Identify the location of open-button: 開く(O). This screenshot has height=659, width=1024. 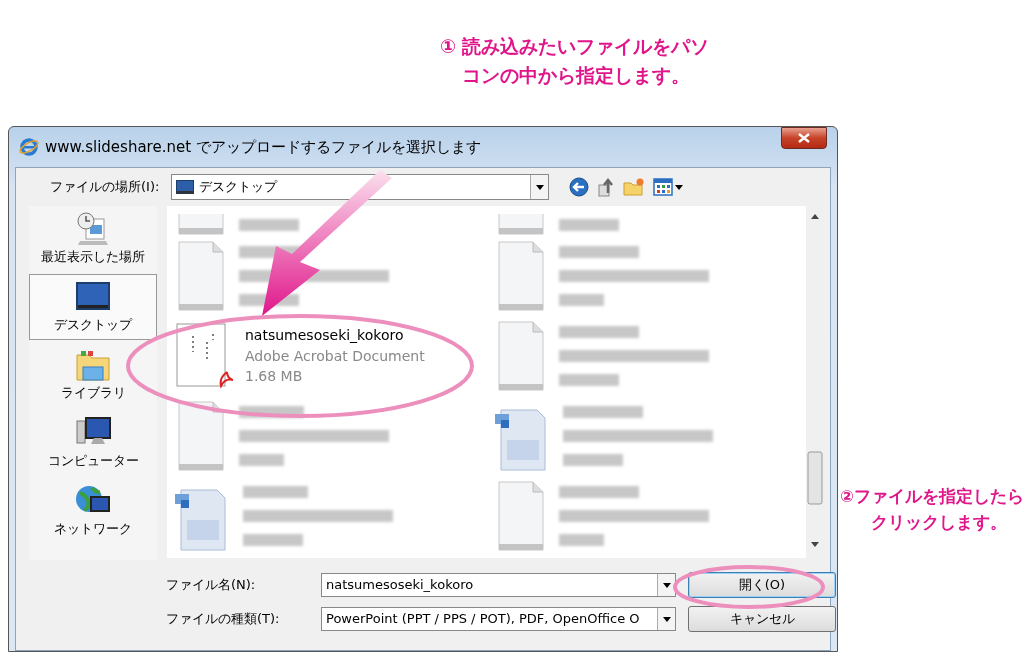
(762, 585).